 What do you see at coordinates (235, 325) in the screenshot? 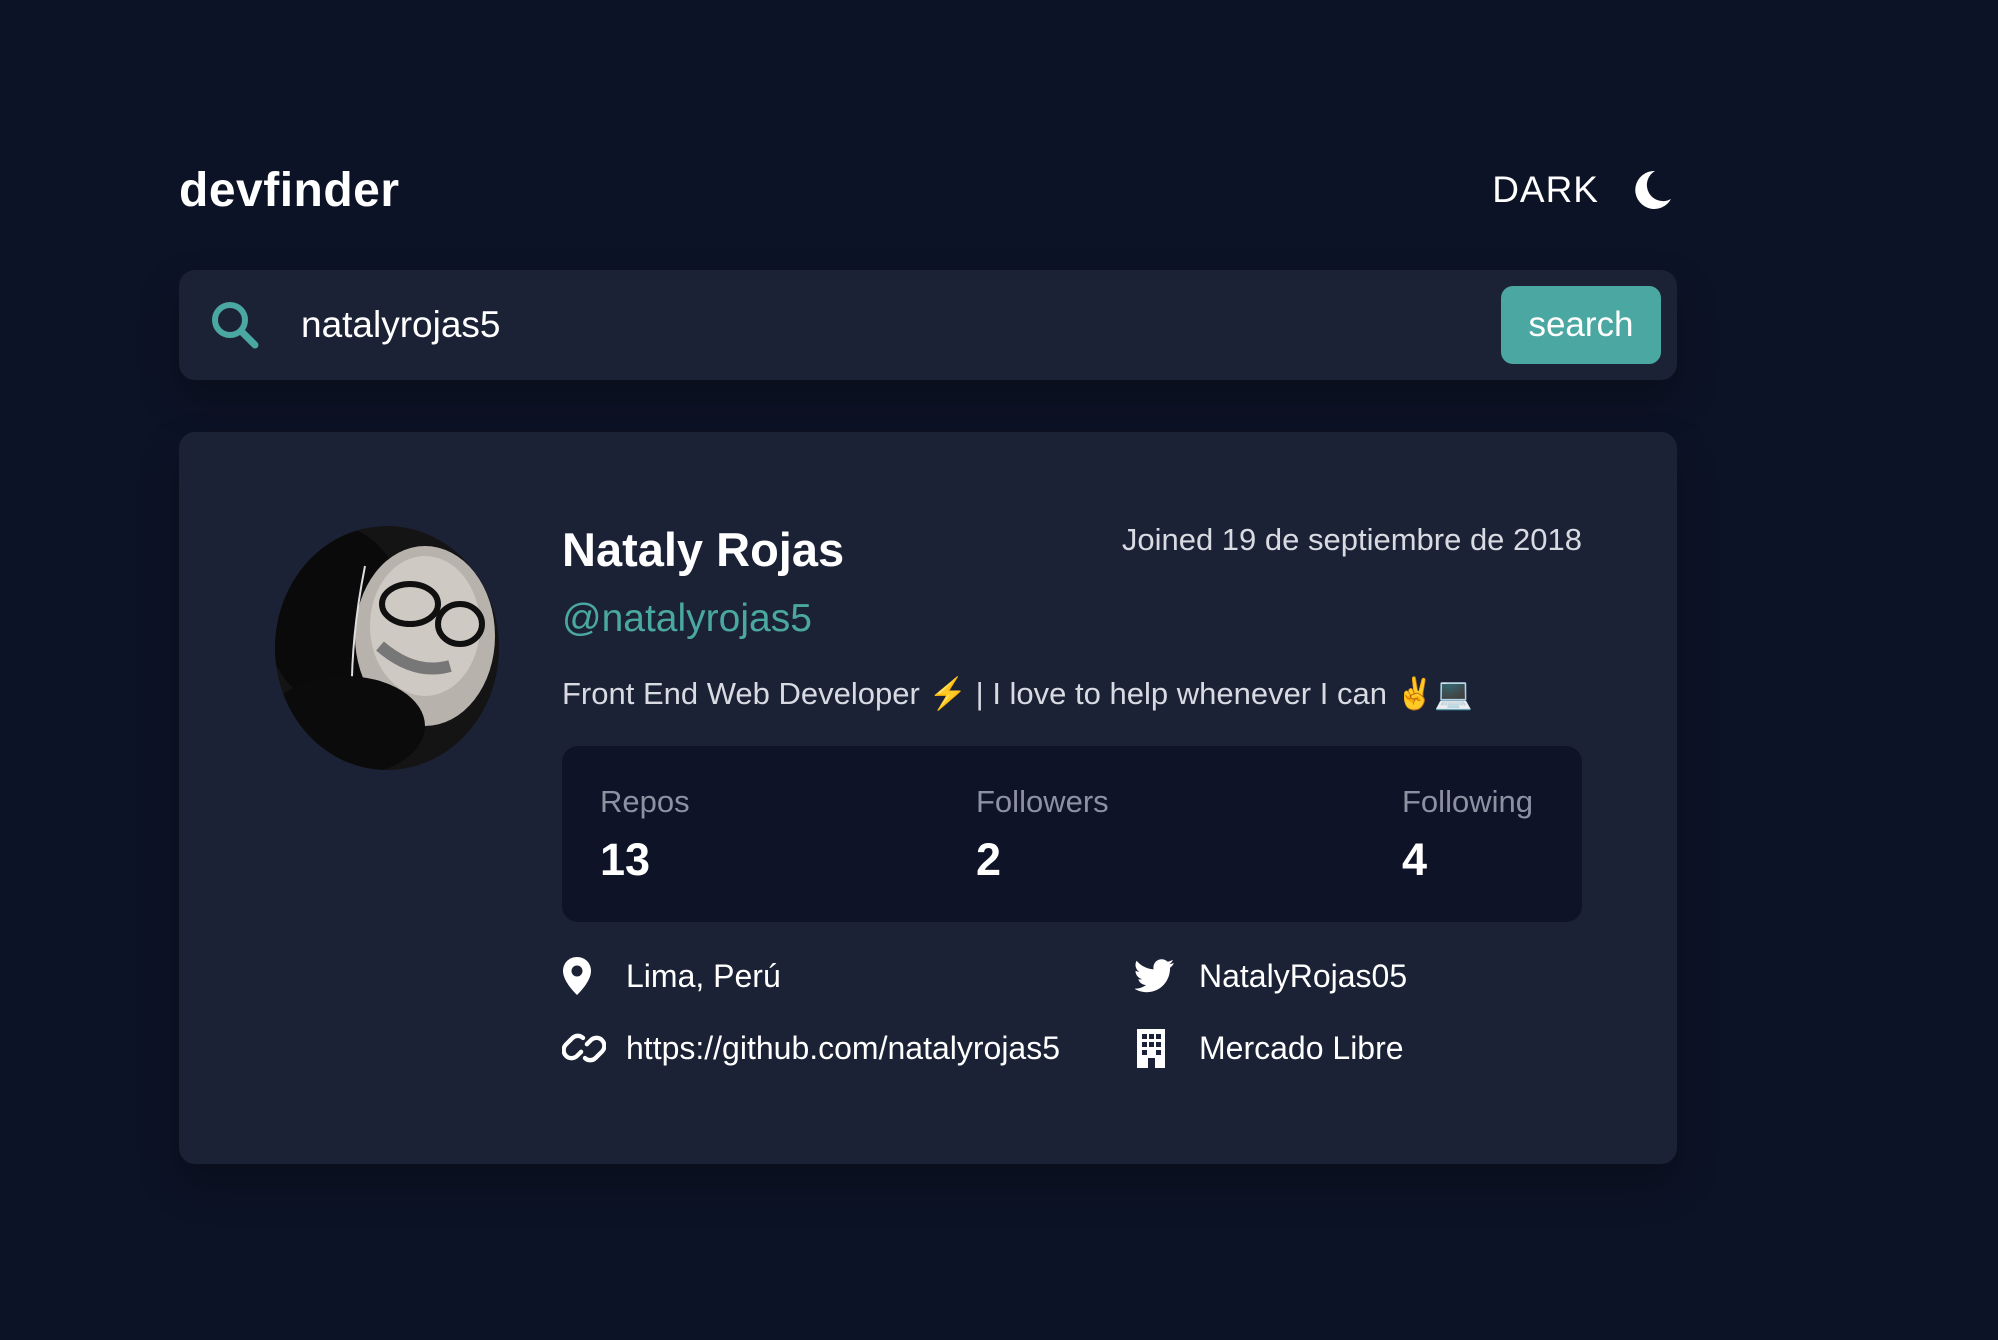
I see `search-icon` at bounding box center [235, 325].